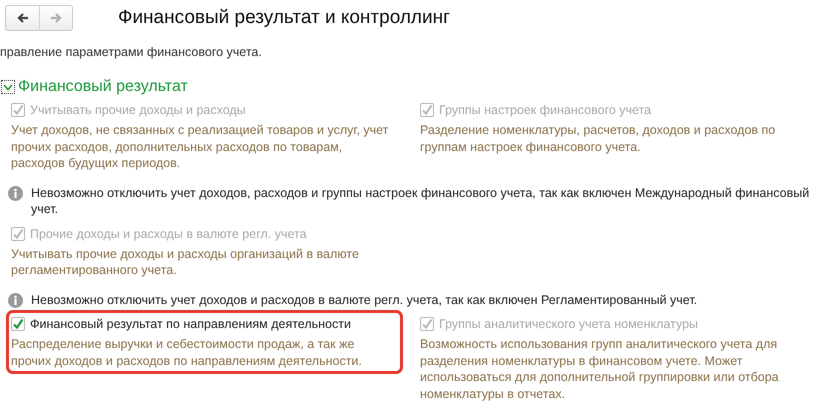 The image size is (839, 416). Describe the element at coordinates (284, 18) in the screenshot. I see `page-title: Финансовый результат и контроллинг` at that location.